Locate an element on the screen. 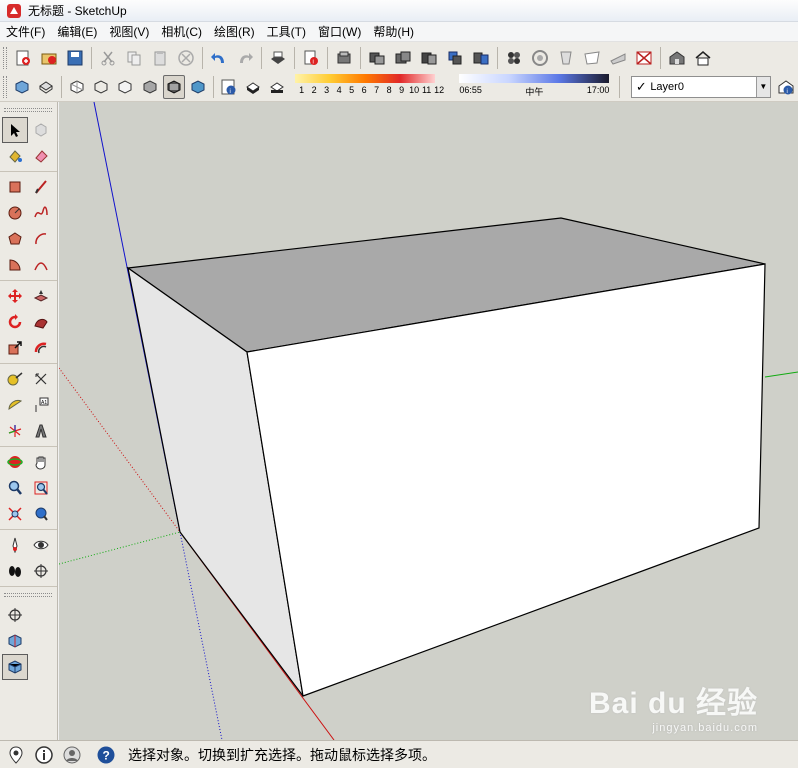 The image size is (798, 768). circle-icon is located at coordinates (15, 213).